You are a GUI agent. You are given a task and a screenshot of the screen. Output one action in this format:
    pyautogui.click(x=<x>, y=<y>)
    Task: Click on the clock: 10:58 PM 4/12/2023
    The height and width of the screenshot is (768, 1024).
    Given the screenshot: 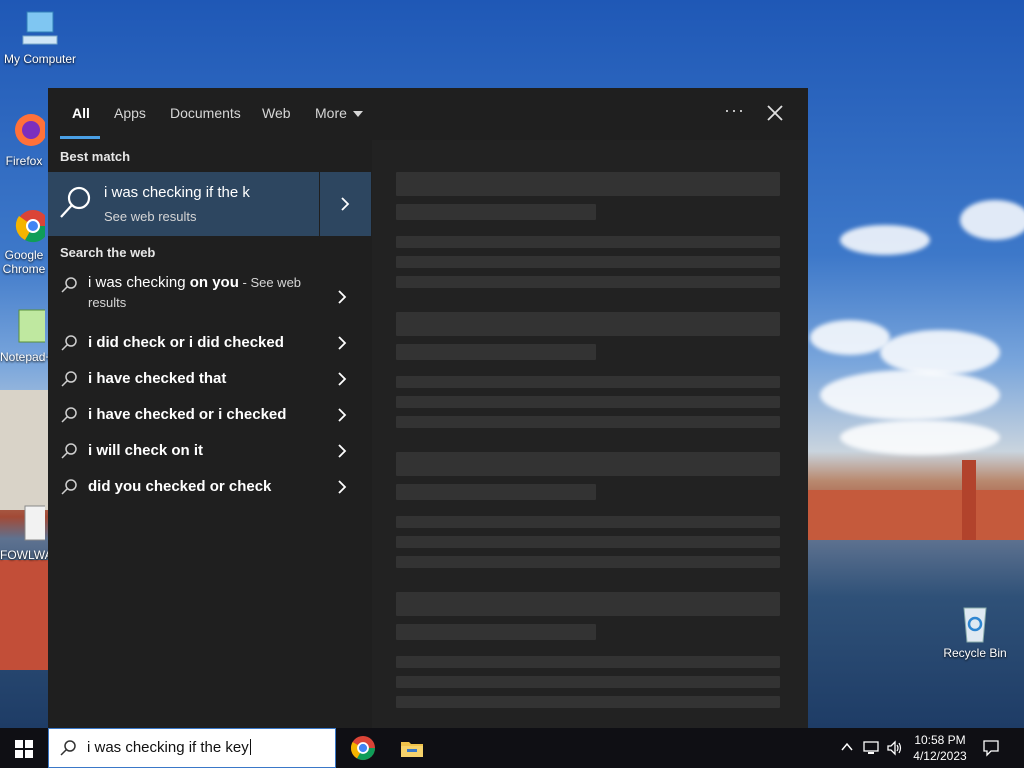 What is the action you would take?
    pyautogui.click(x=940, y=748)
    